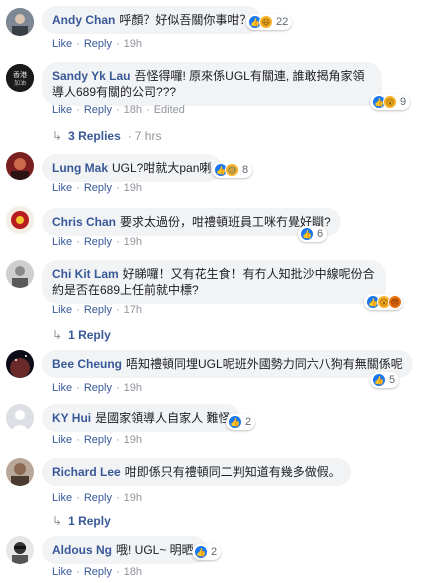 Image resolution: width=438 pixels, height=583 pixels. I want to click on comment-actions: Like · Reply · 18h, so click(97, 572).